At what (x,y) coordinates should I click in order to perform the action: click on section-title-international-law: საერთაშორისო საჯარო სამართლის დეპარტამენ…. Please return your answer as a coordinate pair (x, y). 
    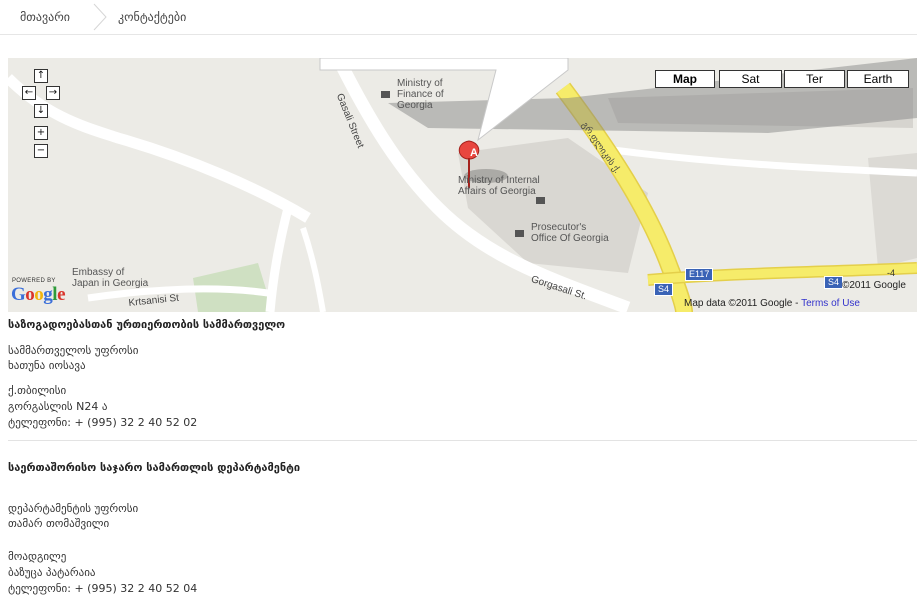
    Looking at the image, I should click on (154, 467).